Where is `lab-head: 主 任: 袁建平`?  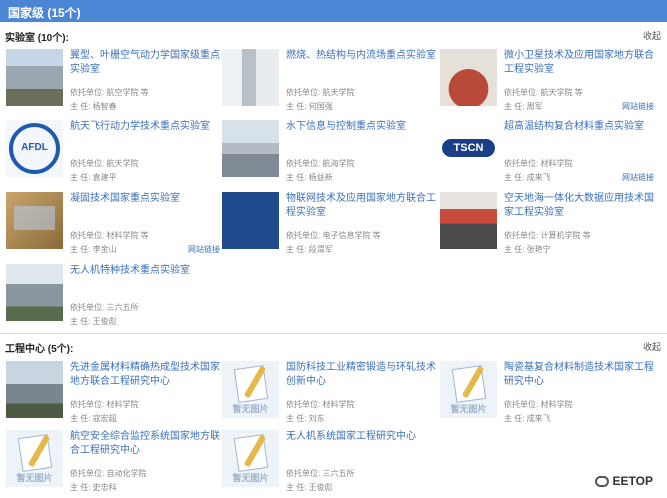
lab-head: 主 任: 袁建平 is located at coordinates (93, 177).